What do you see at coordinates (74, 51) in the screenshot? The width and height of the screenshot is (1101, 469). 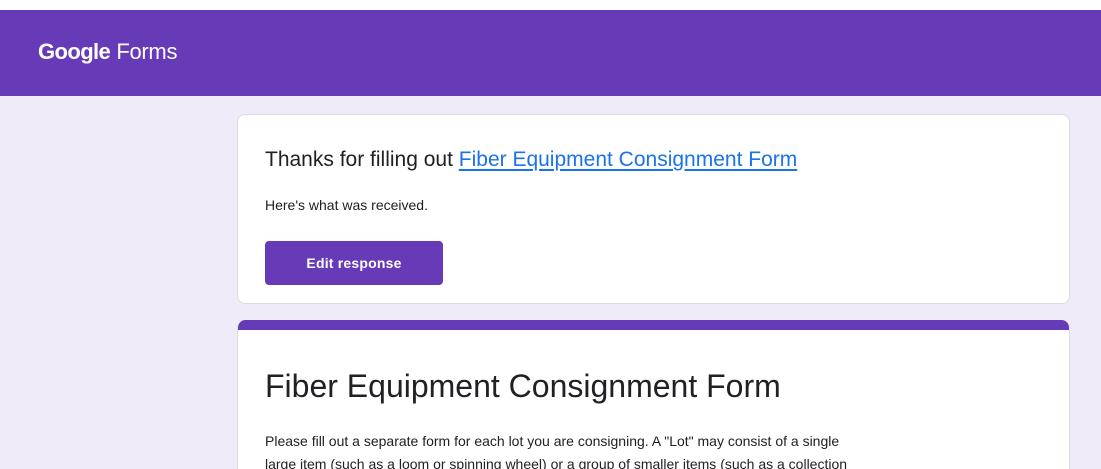 I see `logo-google-text: Google` at bounding box center [74, 51].